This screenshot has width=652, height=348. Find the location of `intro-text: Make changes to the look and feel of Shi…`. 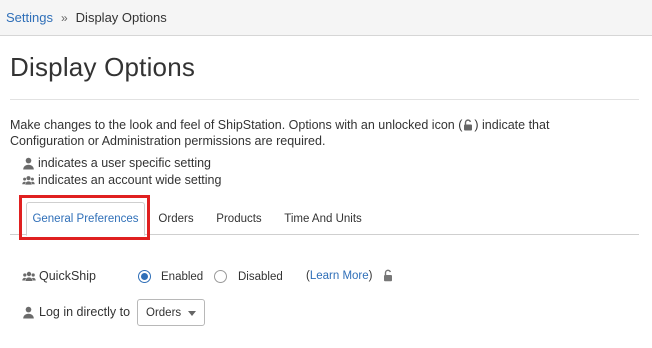

intro-text: Make changes to the look and feel of Shi… is located at coordinates (325, 133).